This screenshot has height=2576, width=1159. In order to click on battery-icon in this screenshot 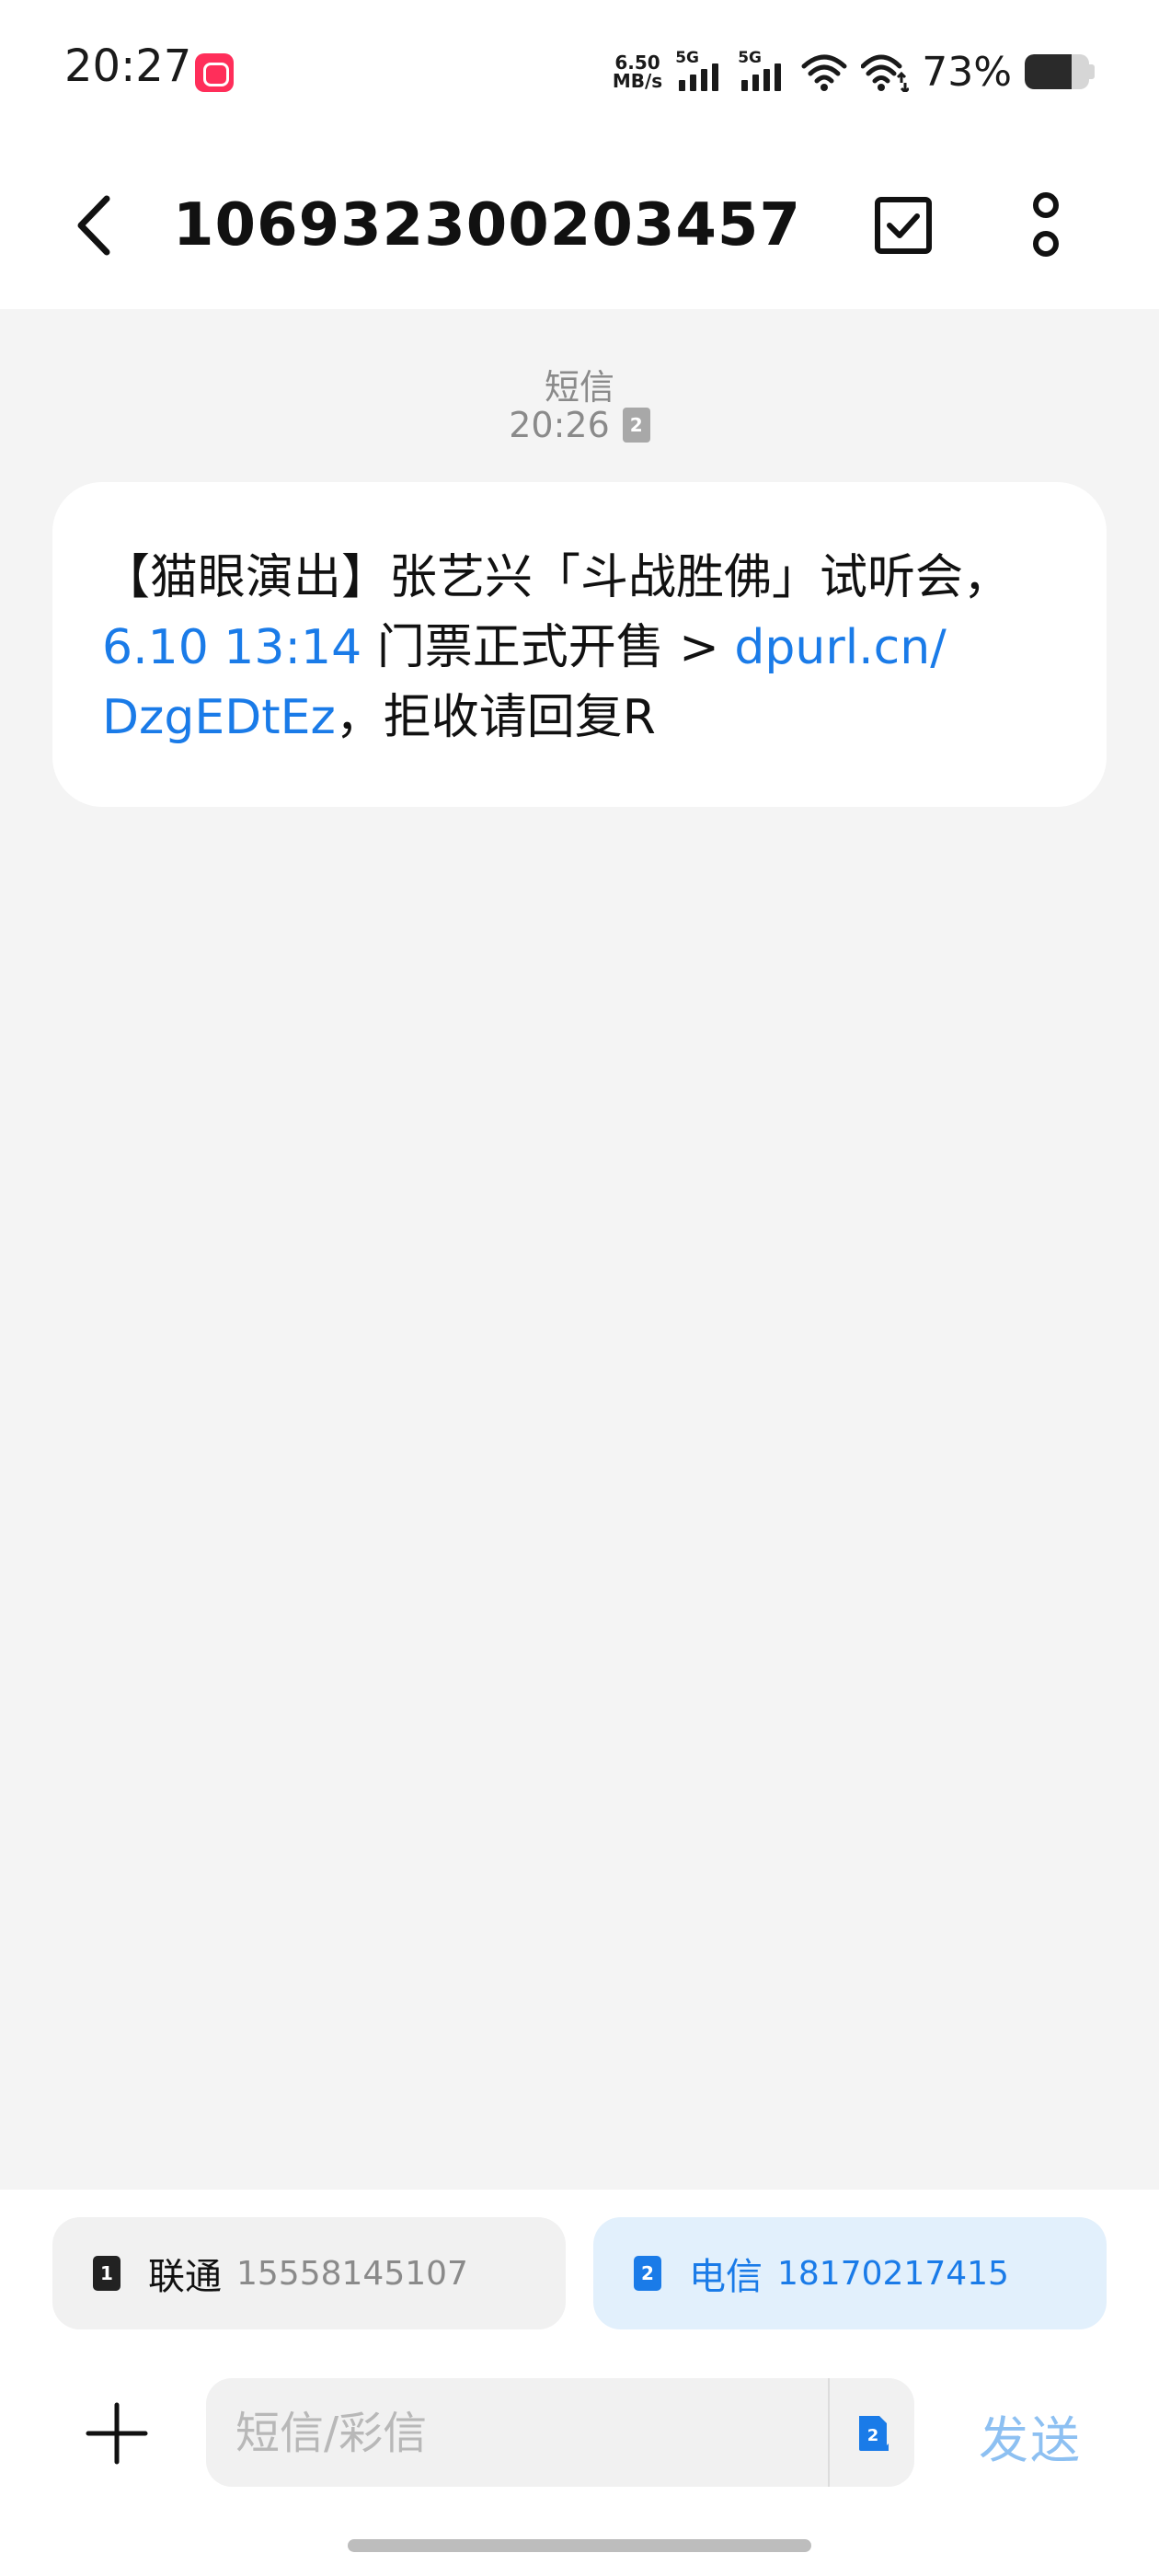, I will do `click(1057, 71)`.